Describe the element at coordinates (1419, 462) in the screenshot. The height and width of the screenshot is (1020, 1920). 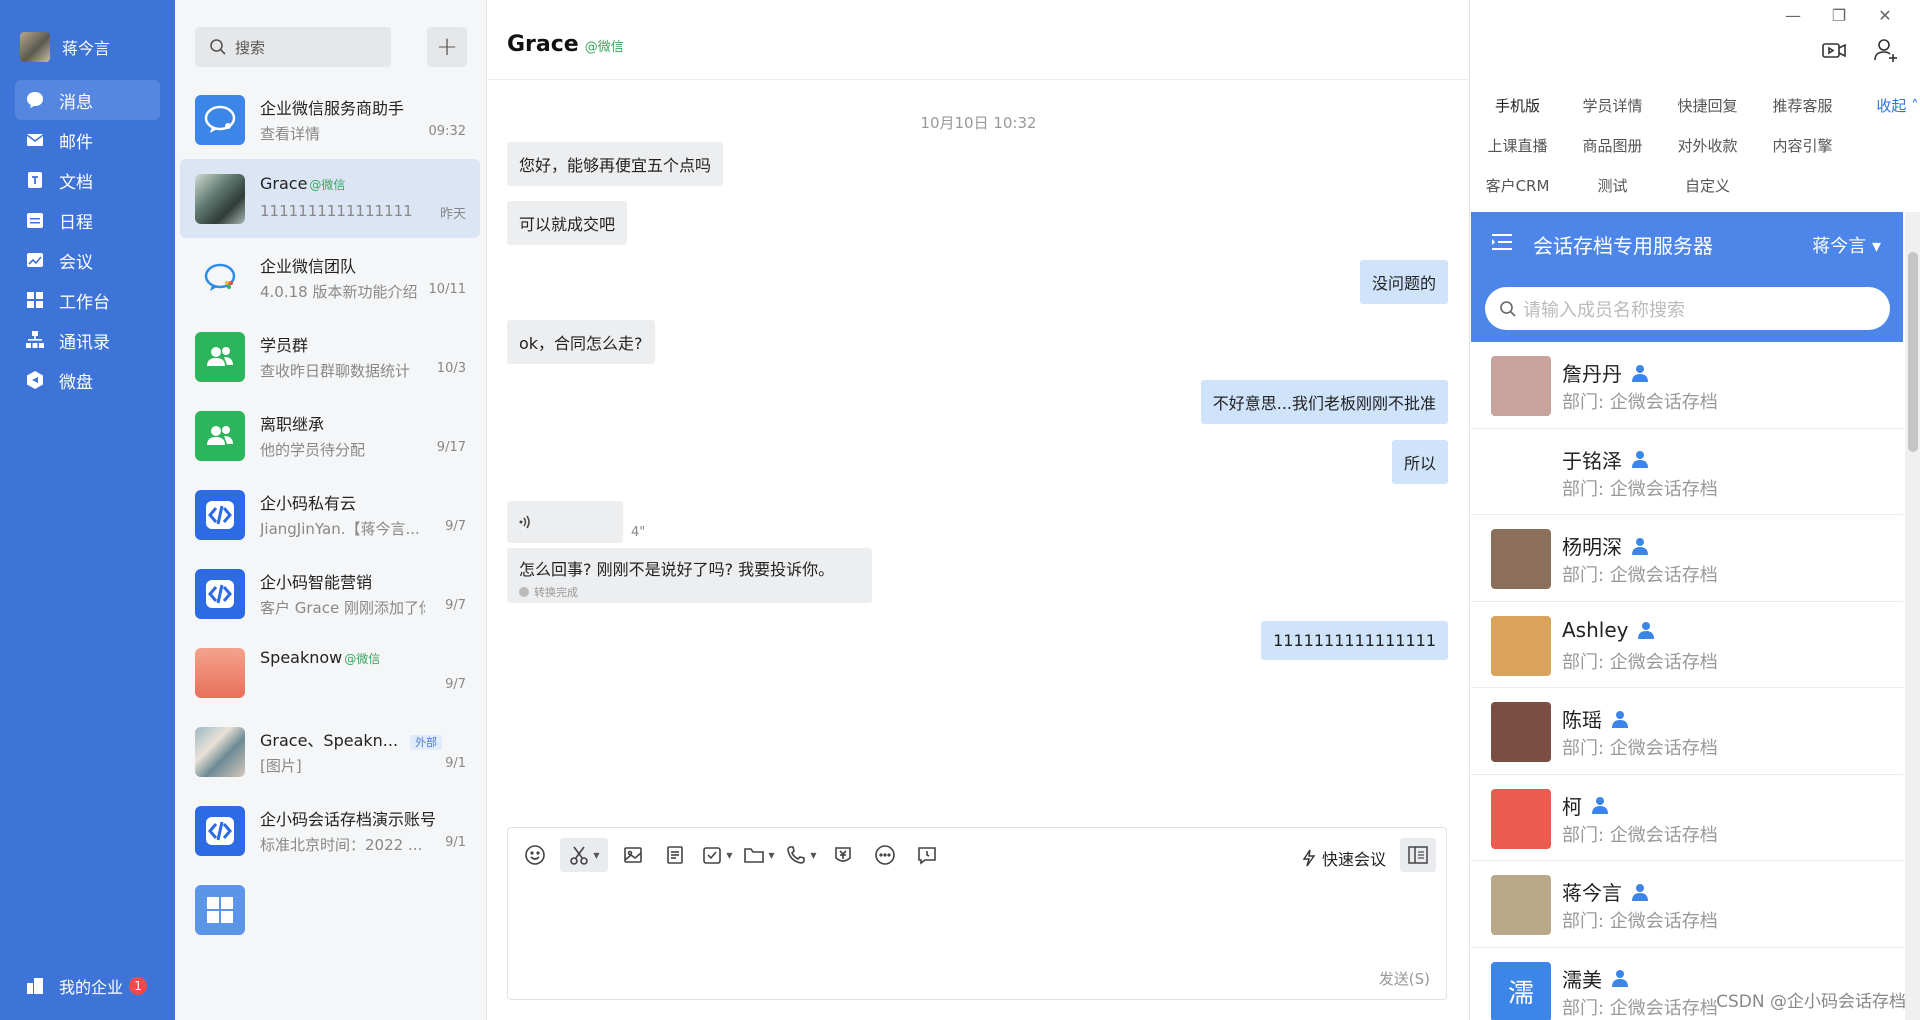
I see `message-bubble: 所以` at that location.